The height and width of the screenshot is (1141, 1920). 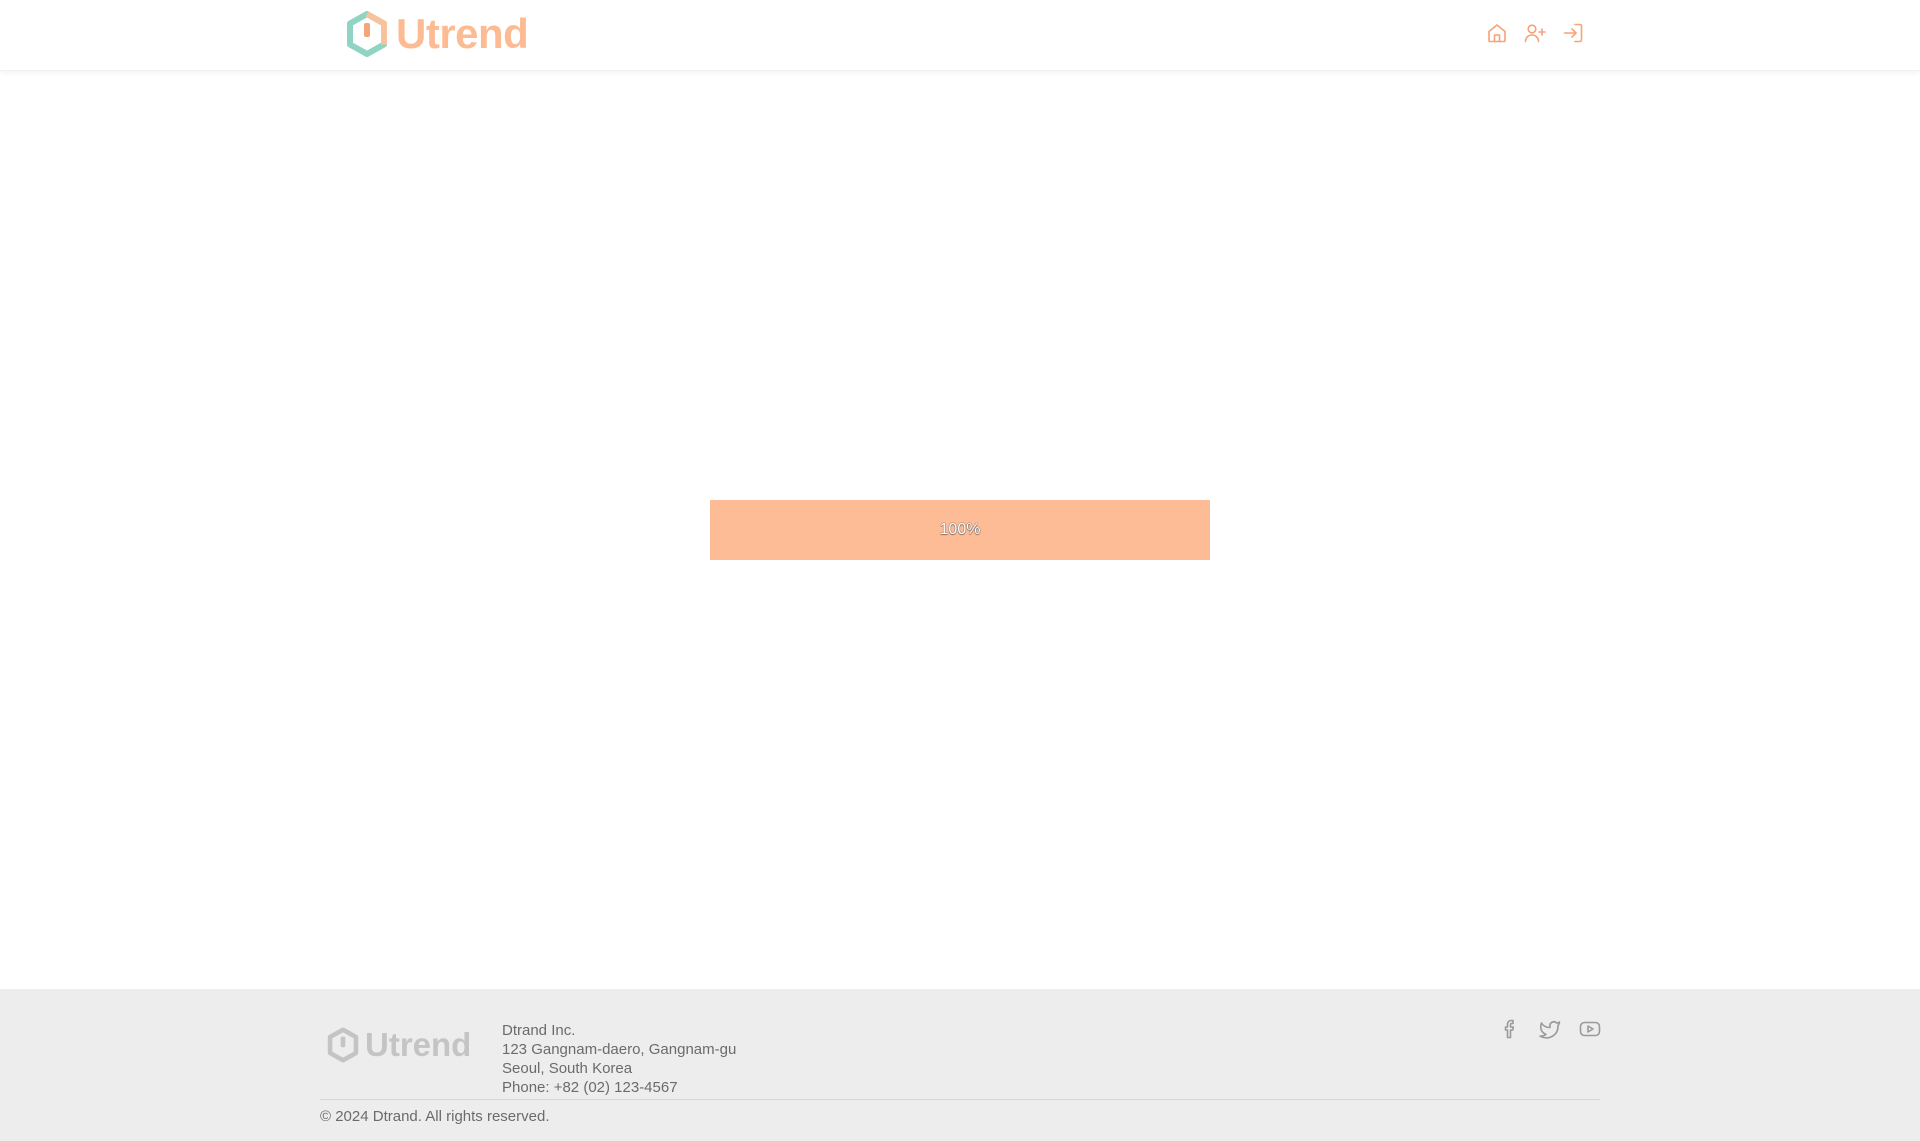 What do you see at coordinates (619, 1049) in the screenshot?
I see `company-address-line1: 123 Gangnam-daero, Gangnam-gu` at bounding box center [619, 1049].